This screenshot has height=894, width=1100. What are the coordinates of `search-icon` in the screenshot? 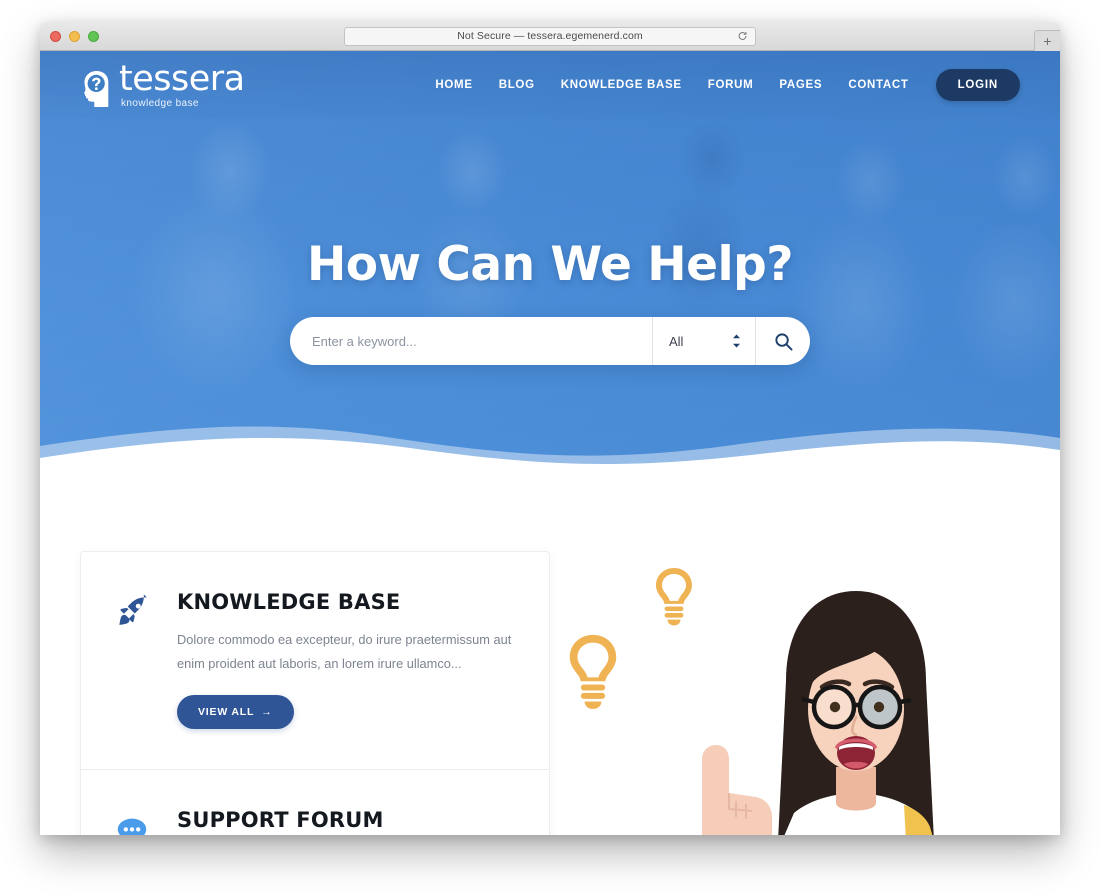 It's located at (783, 341).